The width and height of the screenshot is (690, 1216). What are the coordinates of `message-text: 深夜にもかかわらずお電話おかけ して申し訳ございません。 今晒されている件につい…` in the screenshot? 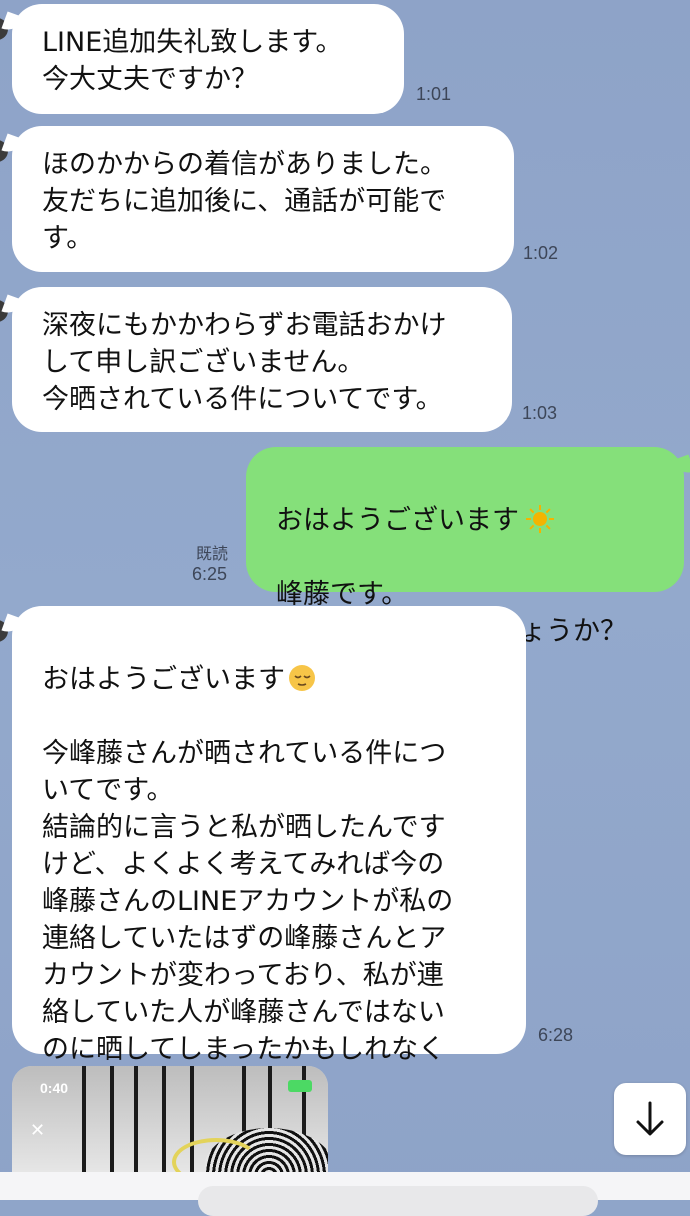 It's located at (262, 359).